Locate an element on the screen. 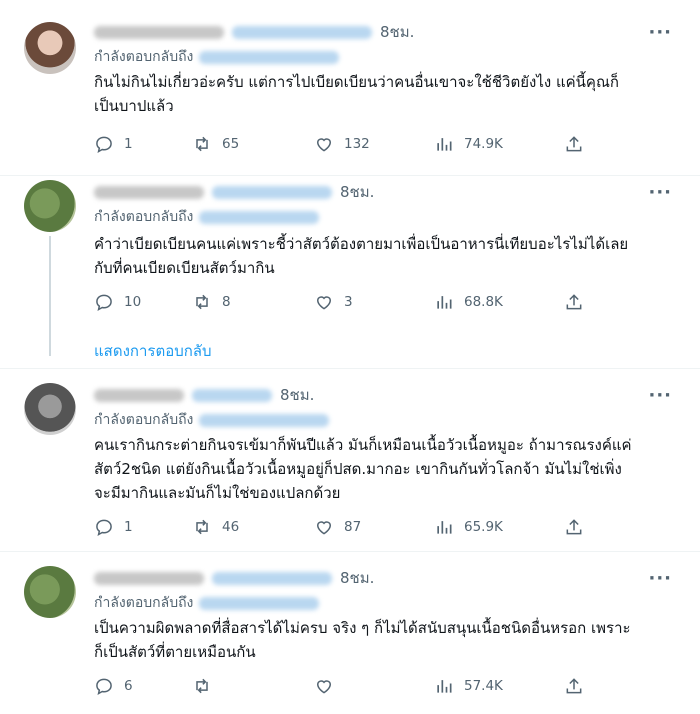 The image size is (700, 714). tweet-actions: 1 65 132 74.9K is located at coordinates (344, 144).